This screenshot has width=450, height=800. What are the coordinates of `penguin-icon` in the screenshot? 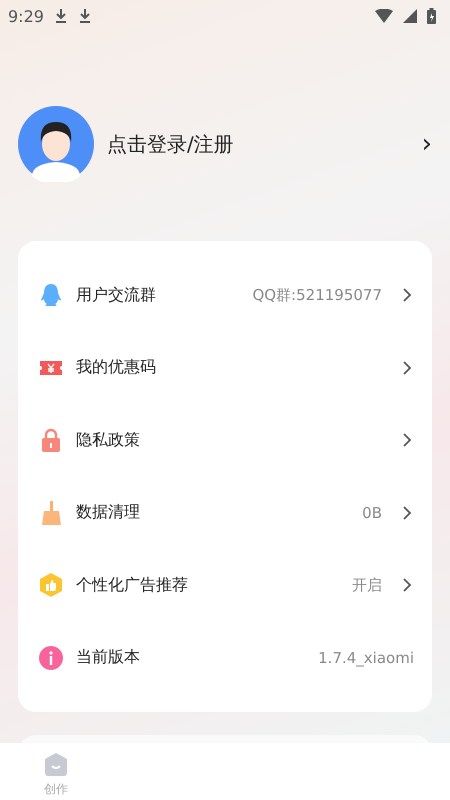 It's located at (51, 295).